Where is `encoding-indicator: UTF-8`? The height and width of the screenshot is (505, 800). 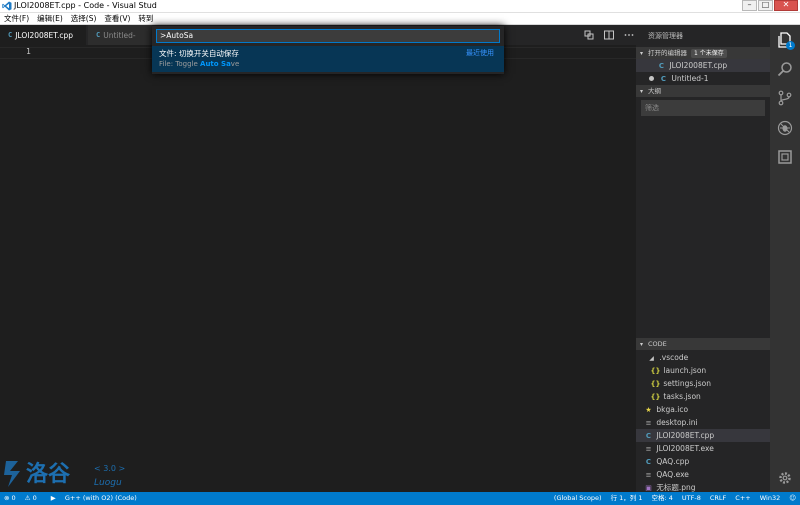 encoding-indicator: UTF-8 is located at coordinates (691, 498).